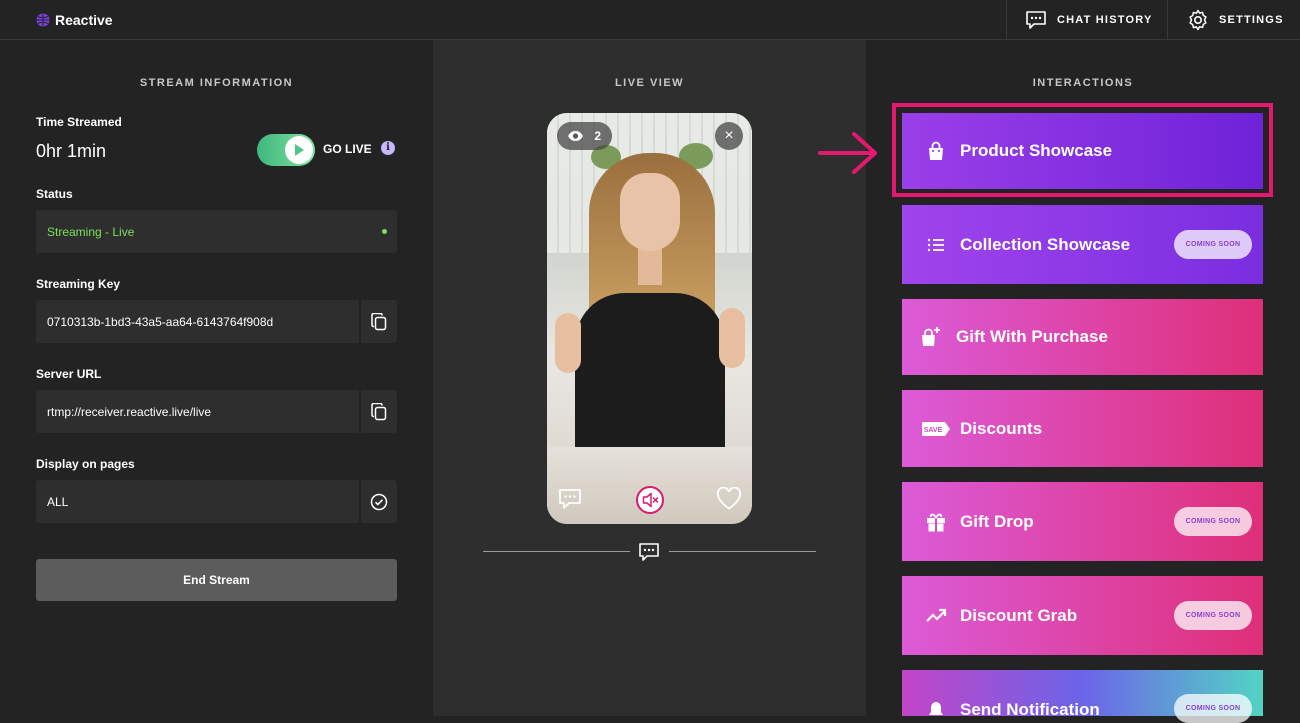 This screenshot has height=723, width=1300. What do you see at coordinates (1082, 150) in the screenshot?
I see `highlight-box` at bounding box center [1082, 150].